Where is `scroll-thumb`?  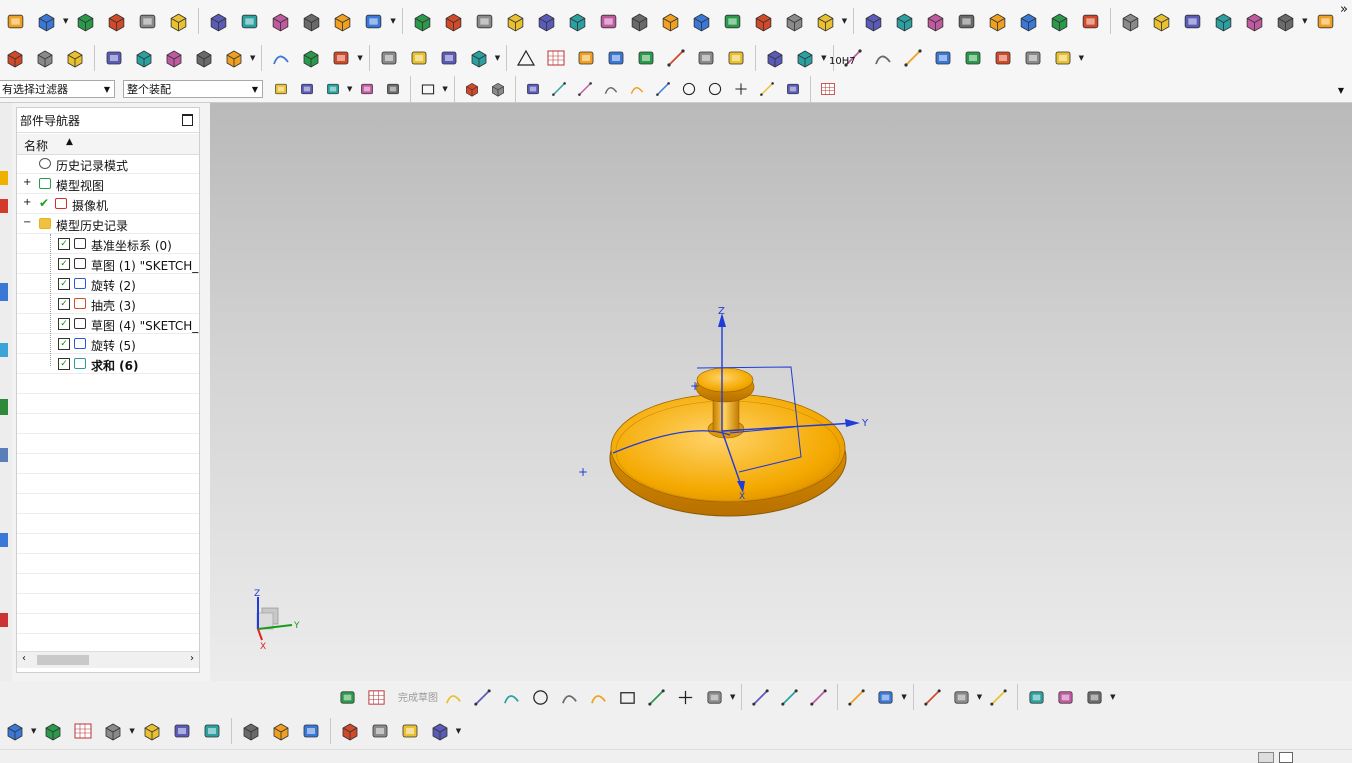 scroll-thumb is located at coordinates (63, 660).